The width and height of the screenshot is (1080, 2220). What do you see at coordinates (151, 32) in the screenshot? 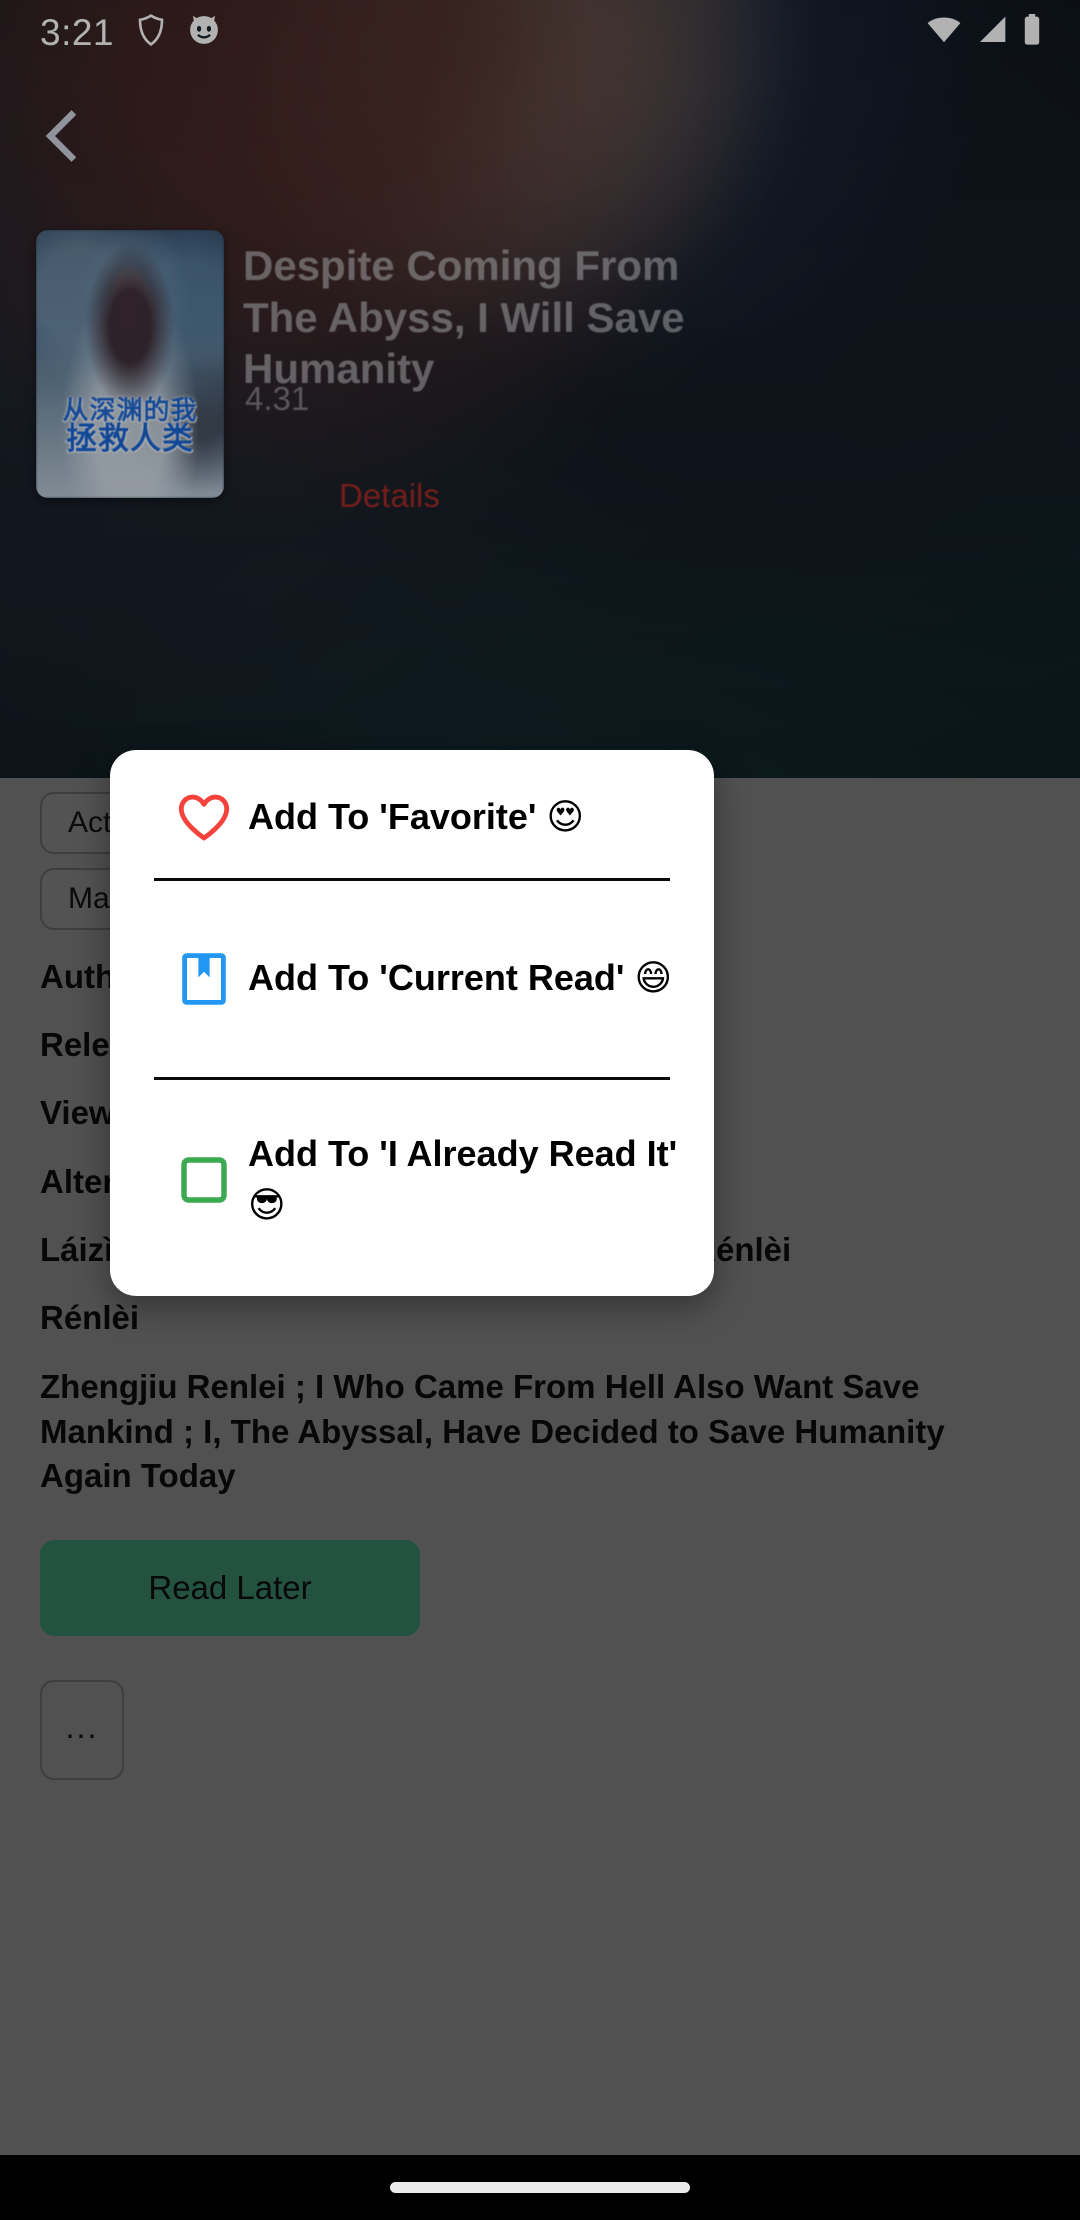
I see `shield-icon` at bounding box center [151, 32].